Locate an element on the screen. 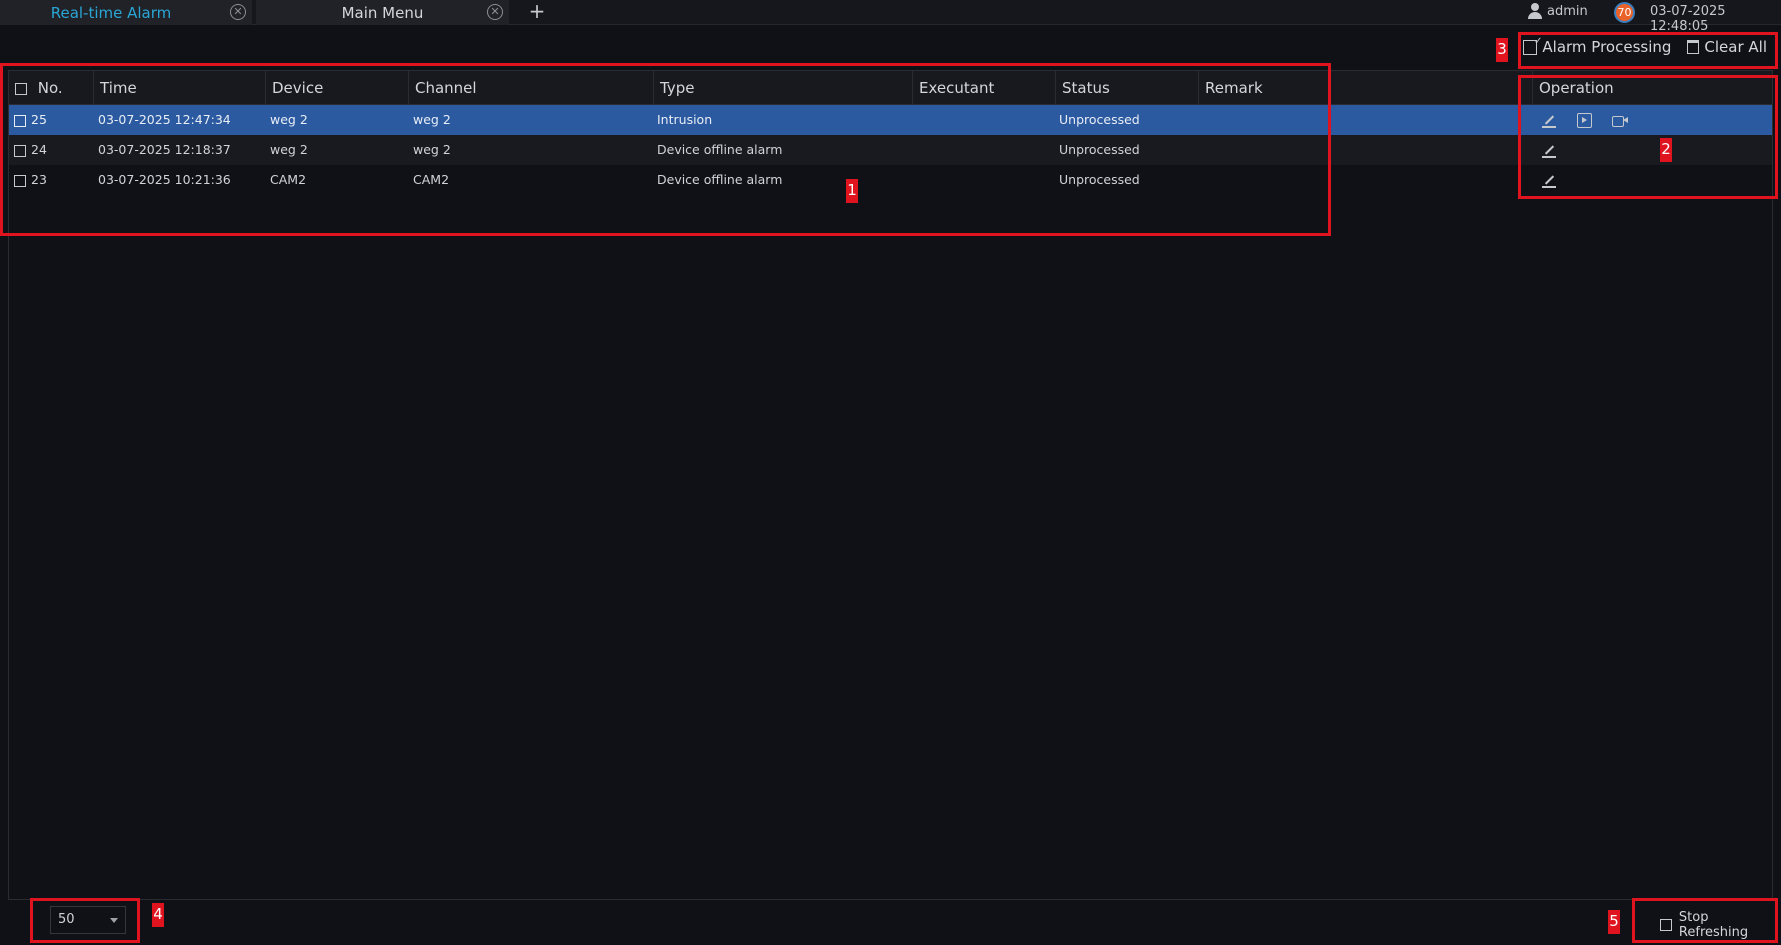  cell-device: CAM2 is located at coordinates (288, 179).